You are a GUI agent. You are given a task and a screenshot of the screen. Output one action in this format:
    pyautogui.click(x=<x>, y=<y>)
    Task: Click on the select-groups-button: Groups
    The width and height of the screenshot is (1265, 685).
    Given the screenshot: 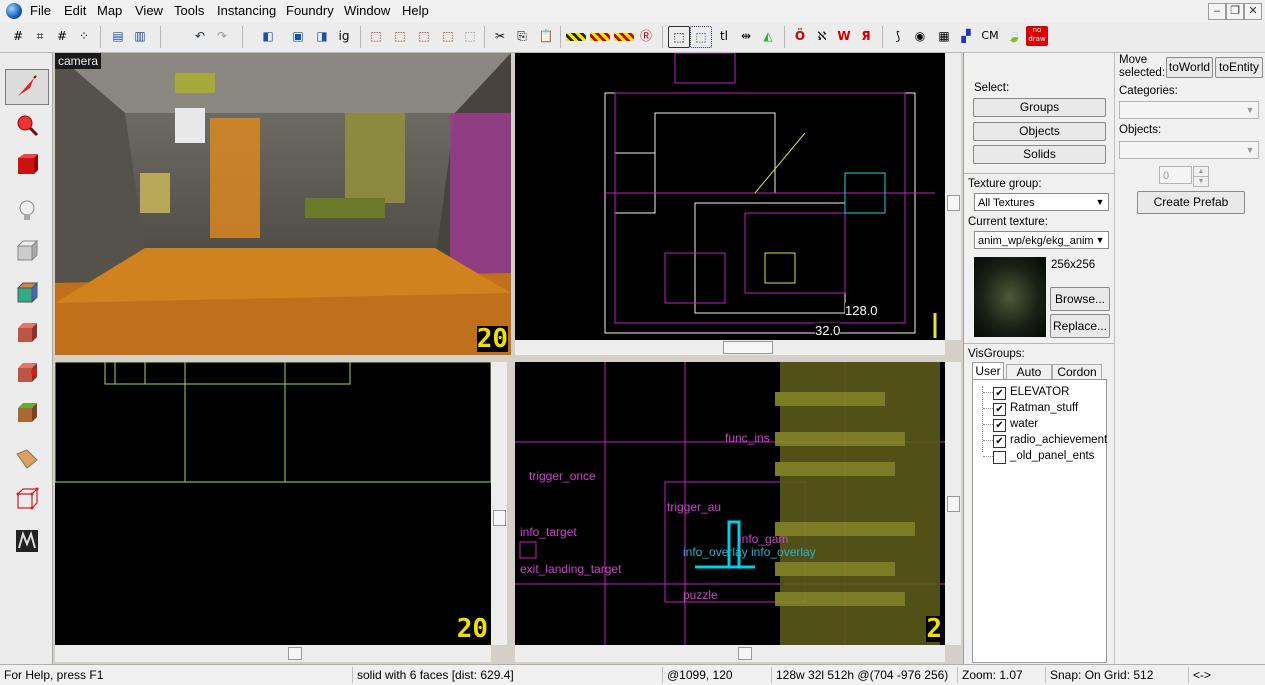 What is the action you would take?
    pyautogui.click(x=1039, y=107)
    